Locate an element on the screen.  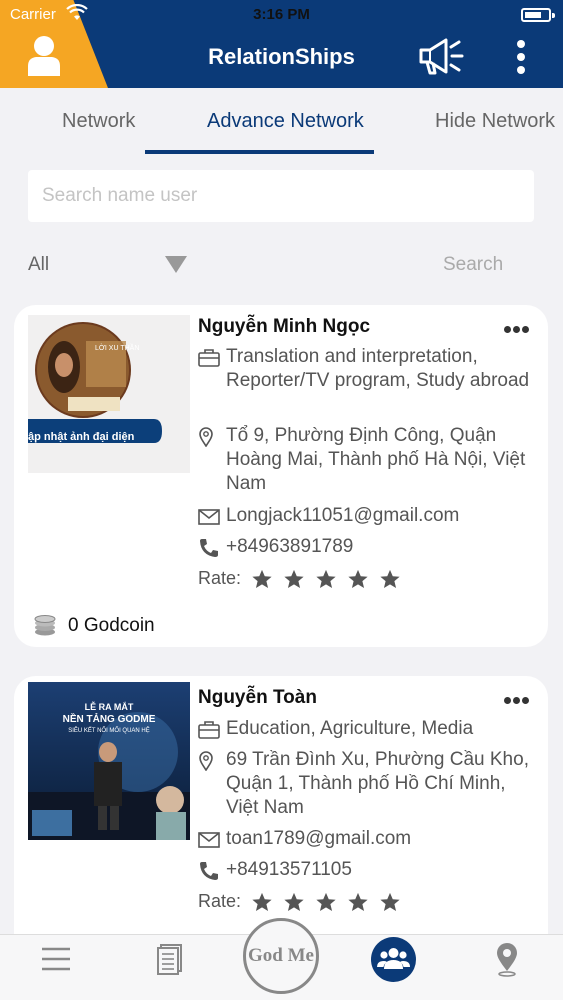
phone-text: +84963891789 is located at coordinates (370, 547).